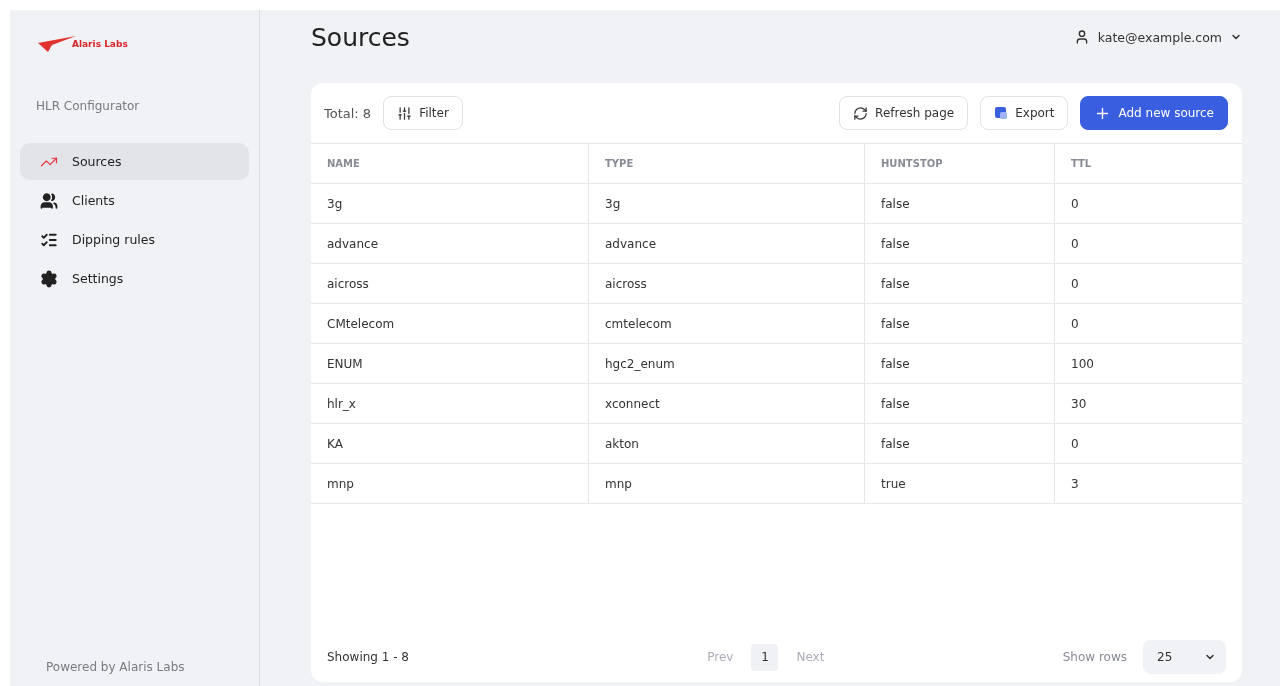 The height and width of the screenshot is (686, 1280). Describe the element at coordinates (341, 404) in the screenshot. I see `table-cell-text: hlr_x` at that location.